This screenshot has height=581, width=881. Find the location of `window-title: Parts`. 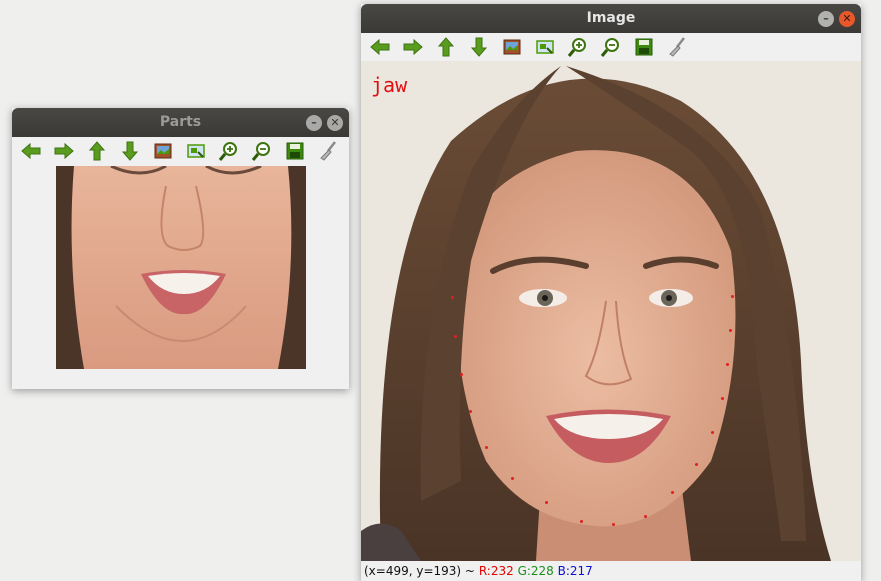

window-title: Parts is located at coordinates (180, 122).